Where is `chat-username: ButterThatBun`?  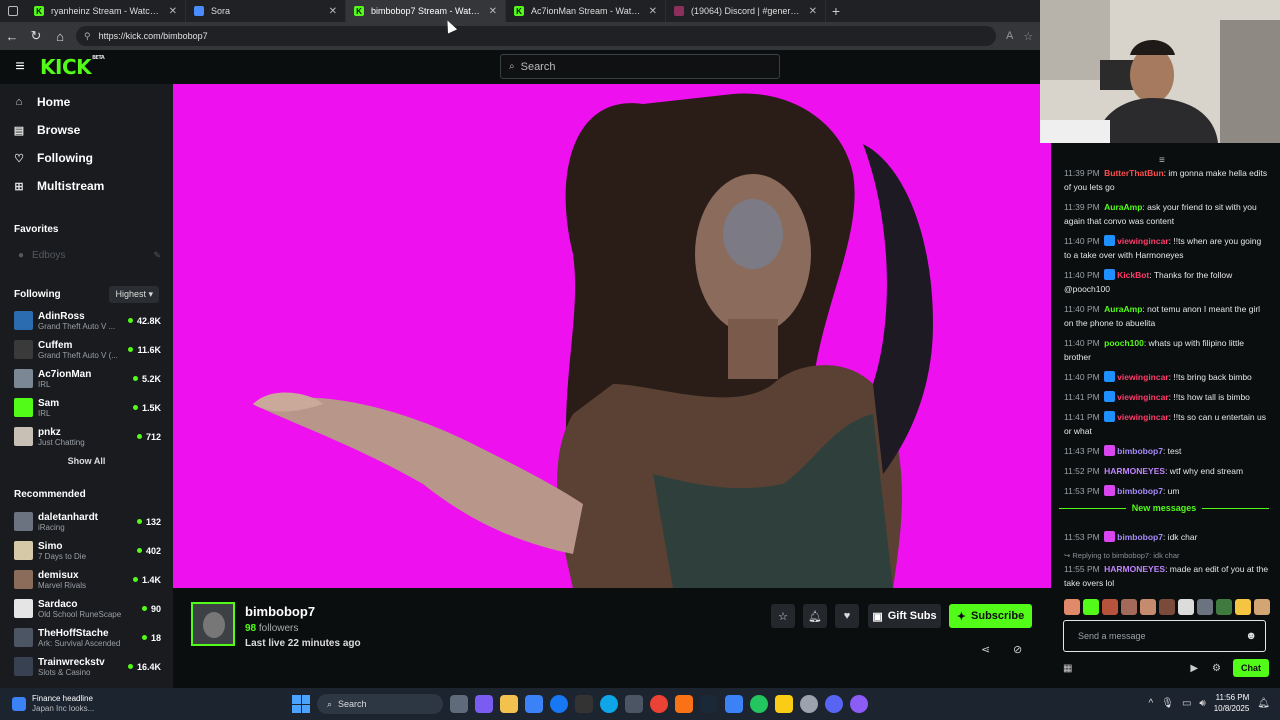 chat-username: ButterThatBun is located at coordinates (1134, 173).